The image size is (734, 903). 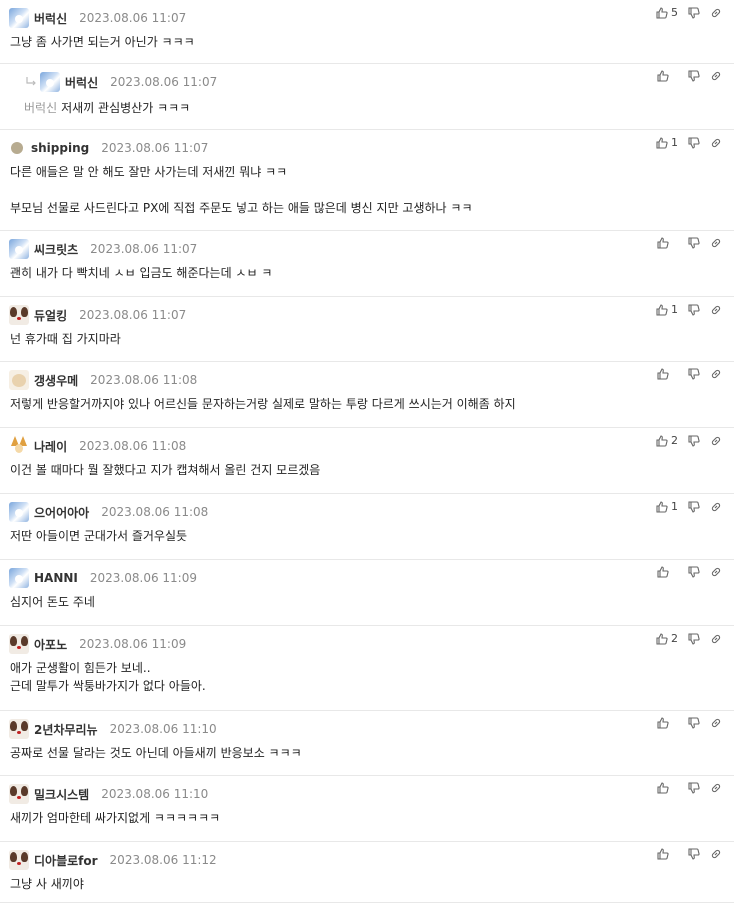 What do you see at coordinates (61, 794) in the screenshot?
I see `author-name: 밀크시스템` at bounding box center [61, 794].